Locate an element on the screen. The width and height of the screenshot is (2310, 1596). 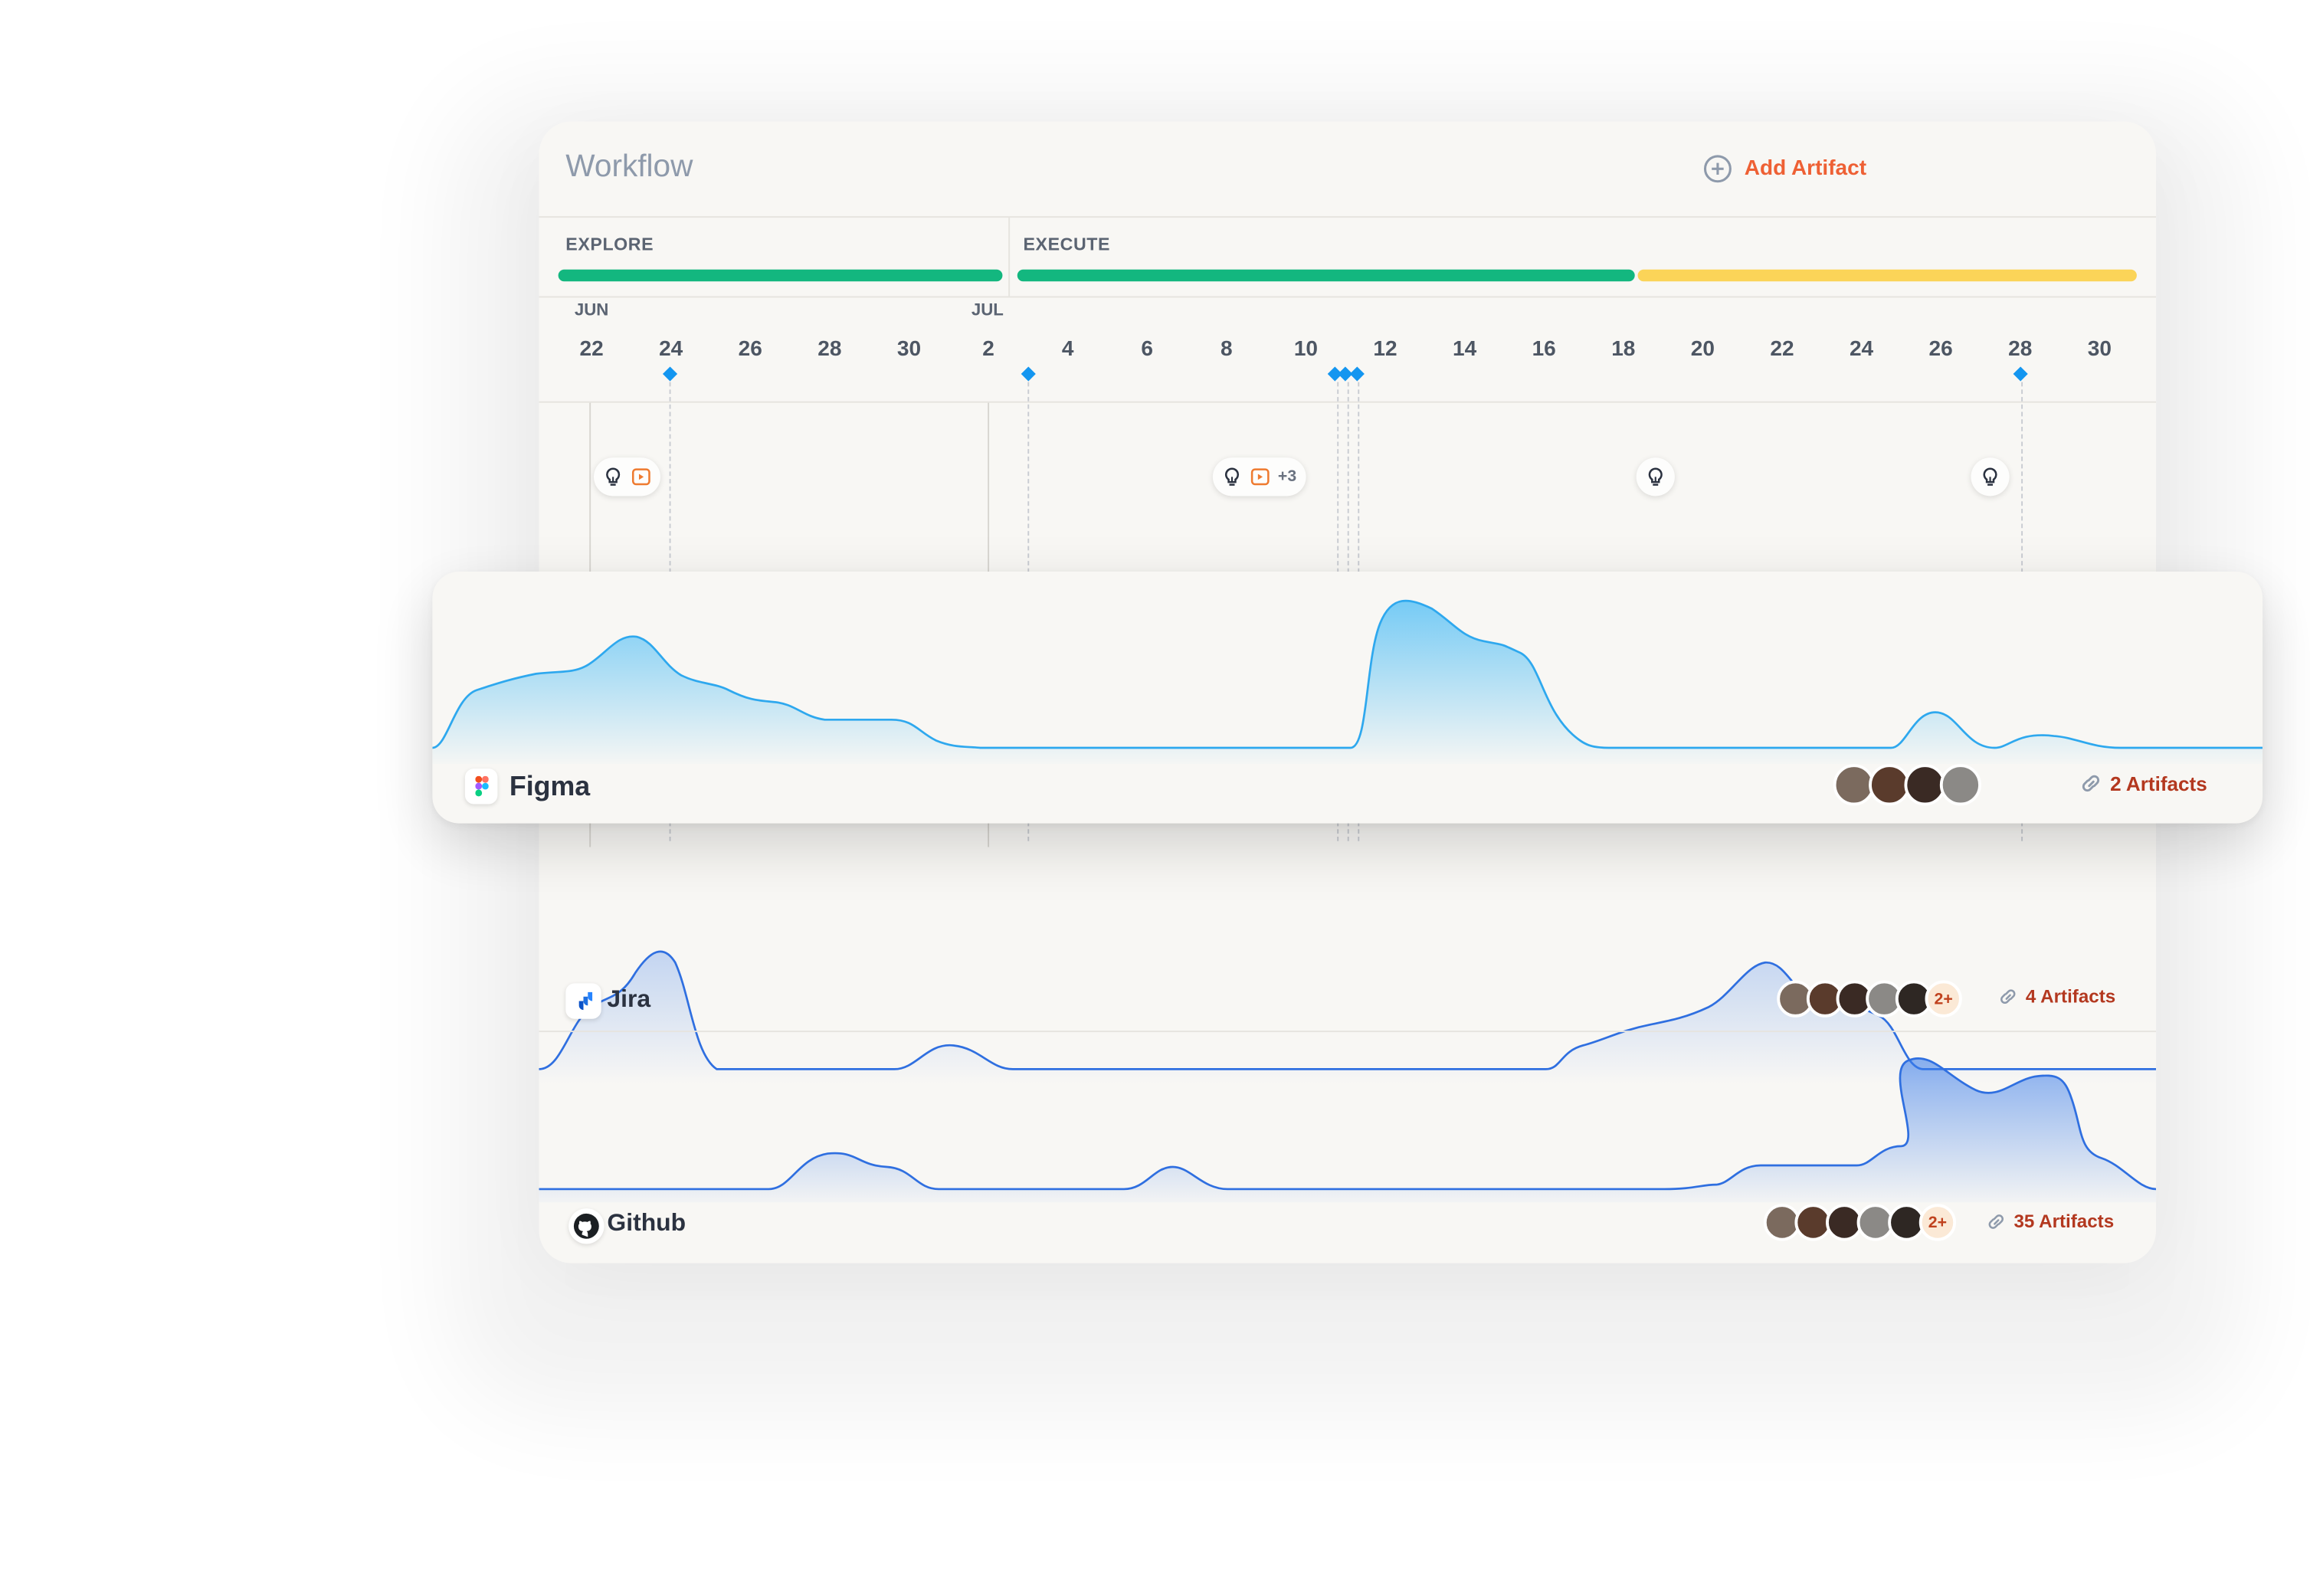
event-pill: +3 is located at coordinates (1259, 476).